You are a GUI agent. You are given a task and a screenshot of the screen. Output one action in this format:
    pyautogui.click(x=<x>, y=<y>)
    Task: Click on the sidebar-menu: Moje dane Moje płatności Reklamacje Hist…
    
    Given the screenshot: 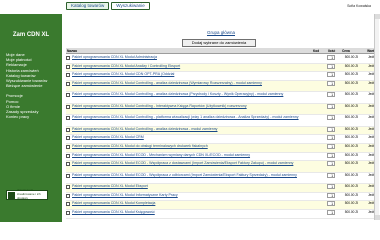 What is the action you would take?
    pyautogui.click(x=33, y=85)
    